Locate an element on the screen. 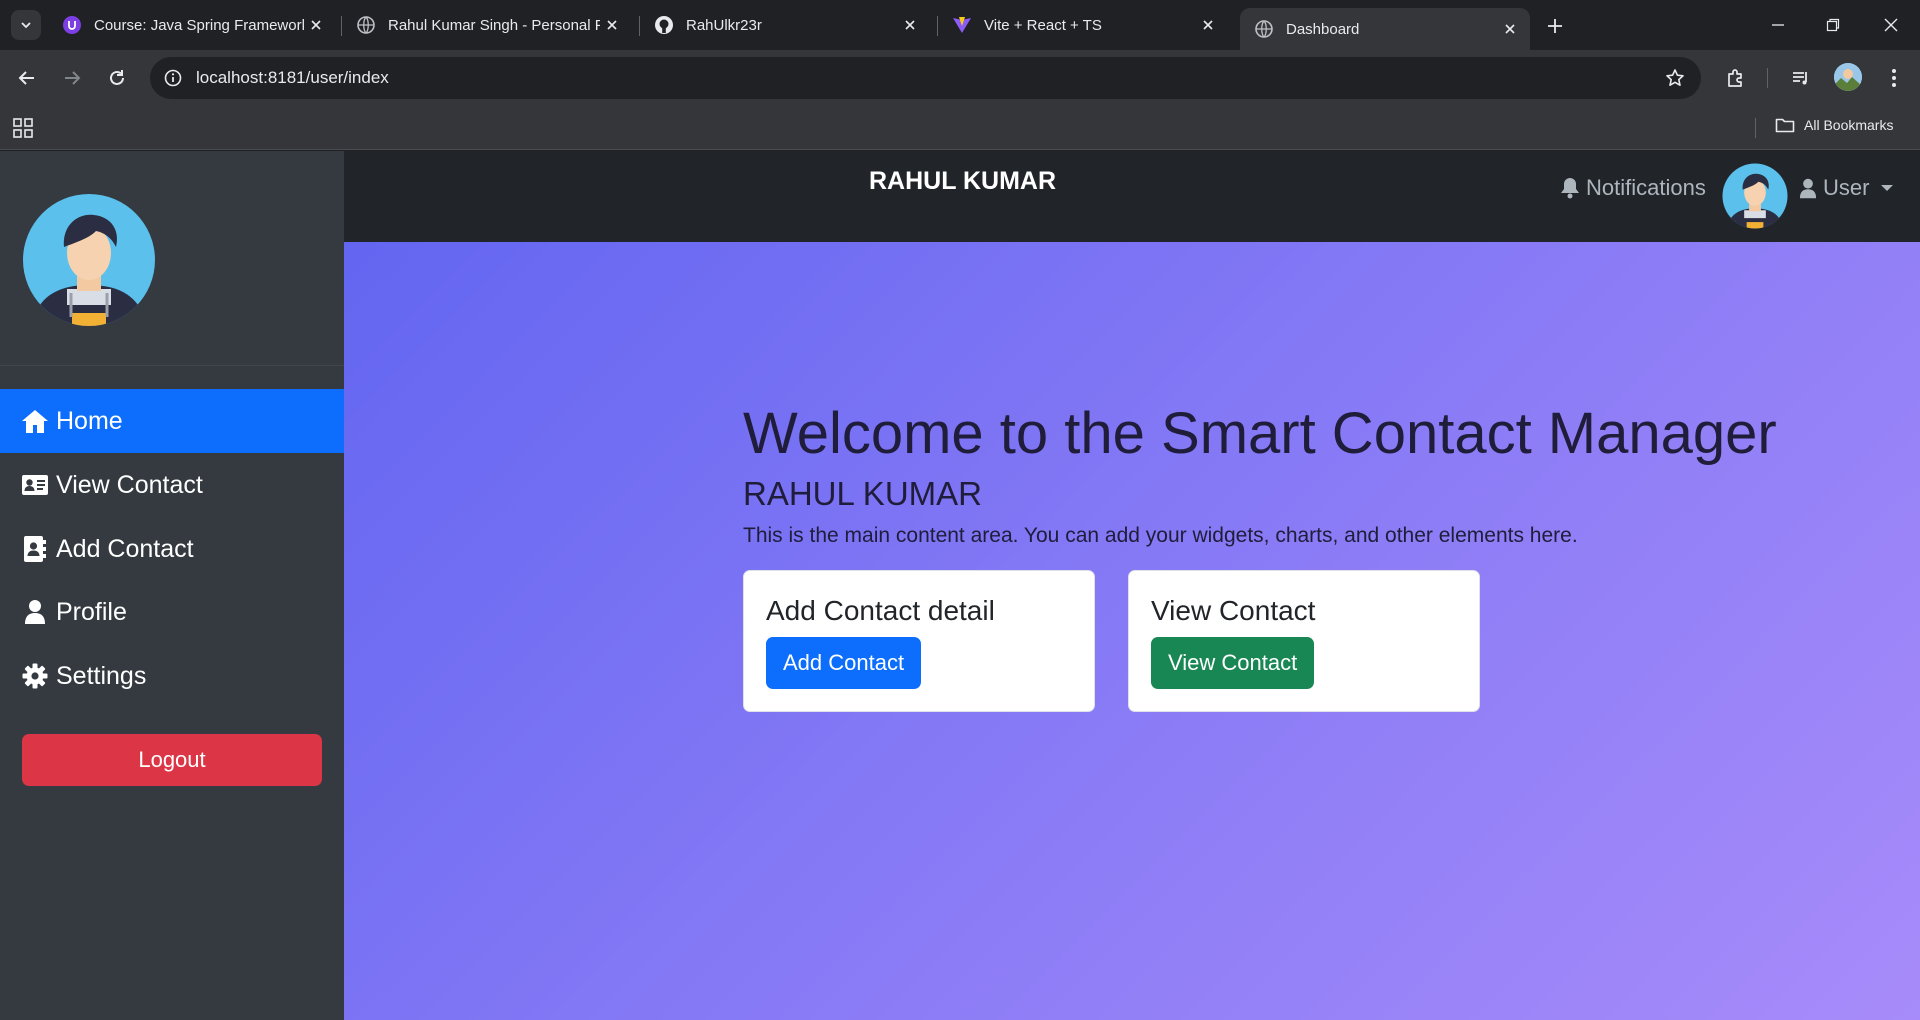  browser-toolbar: localhost:8181/user/index is located at coordinates (960, 78).